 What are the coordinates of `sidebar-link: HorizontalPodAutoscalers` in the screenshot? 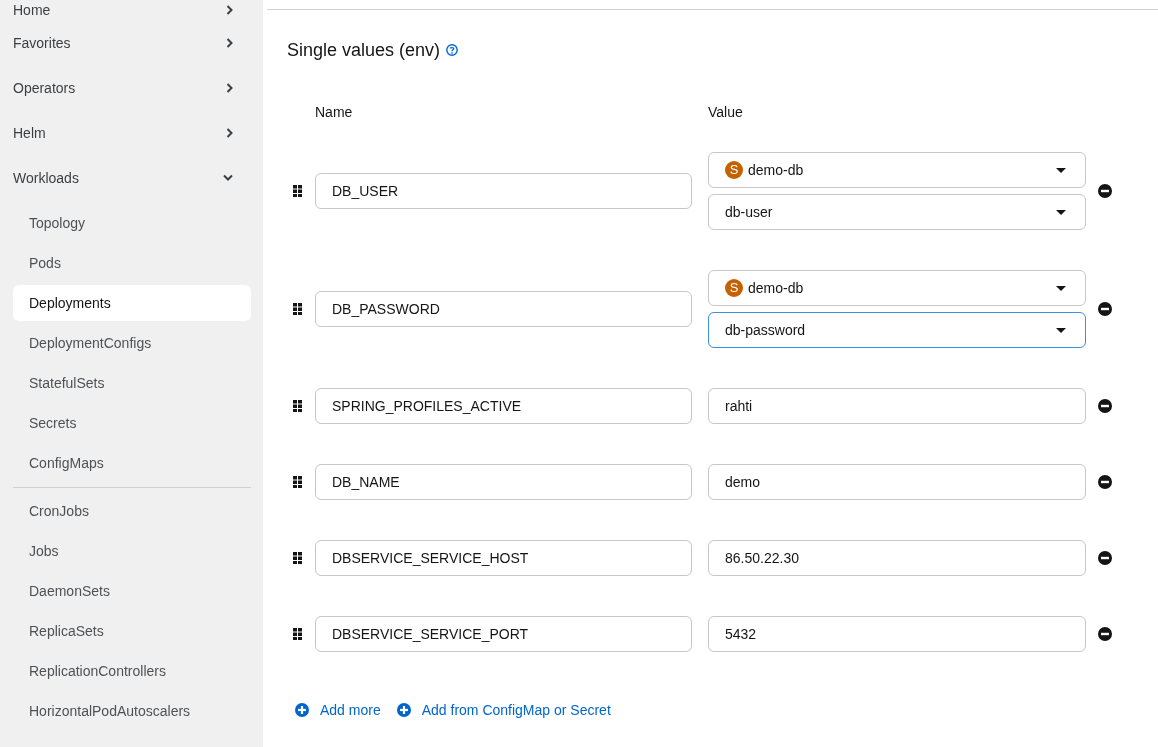 It's located at (132, 711).